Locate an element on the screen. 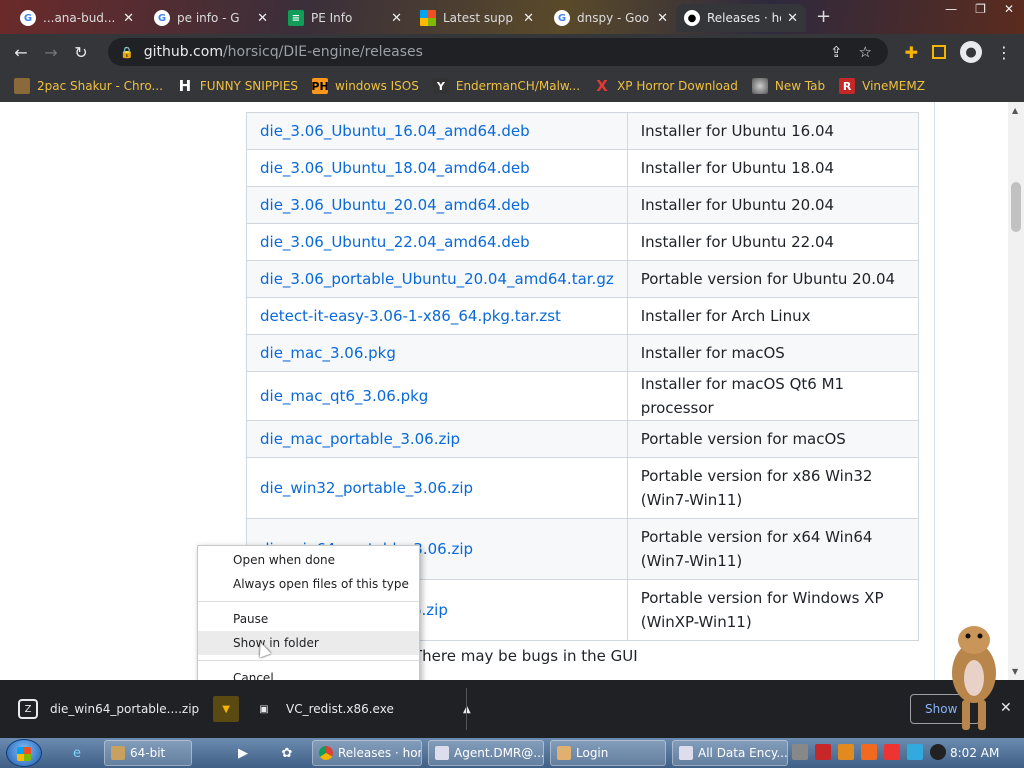 This screenshot has width=1024, height=768. tray-v-icon is located at coordinates (823, 752).